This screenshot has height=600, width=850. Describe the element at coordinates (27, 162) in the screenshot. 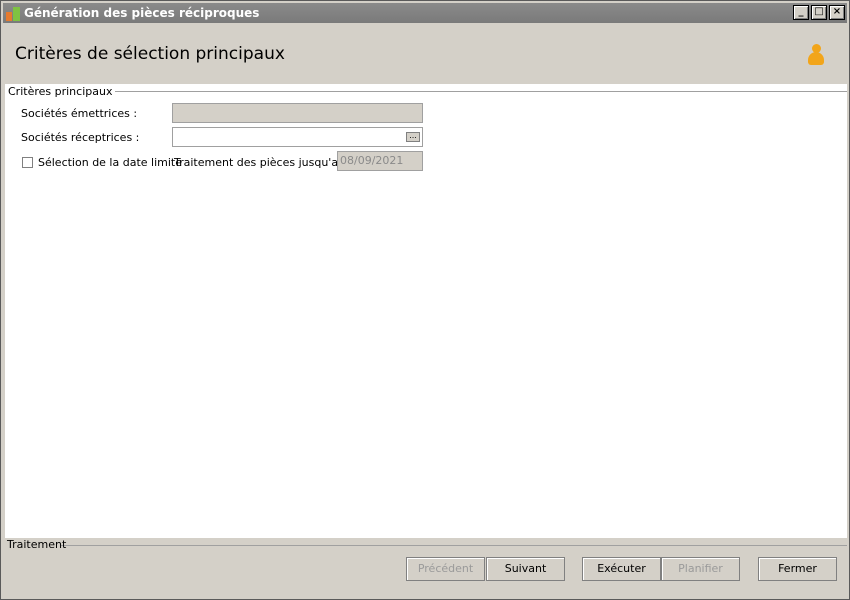

I see `date-limit-checkbox` at that location.